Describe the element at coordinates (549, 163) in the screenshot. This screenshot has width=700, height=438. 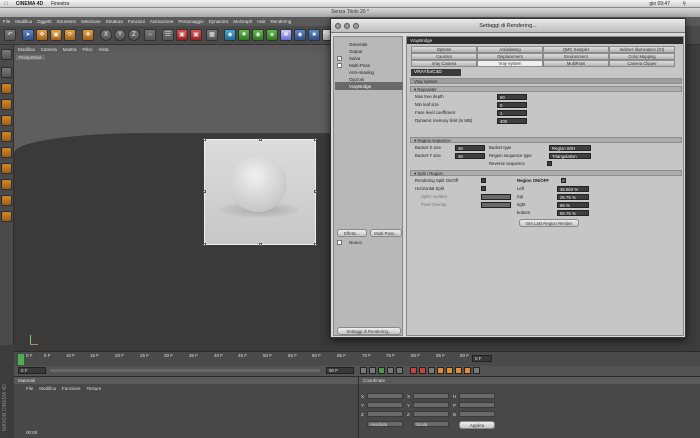
I see `reverse-sequence-checkbox` at that location.